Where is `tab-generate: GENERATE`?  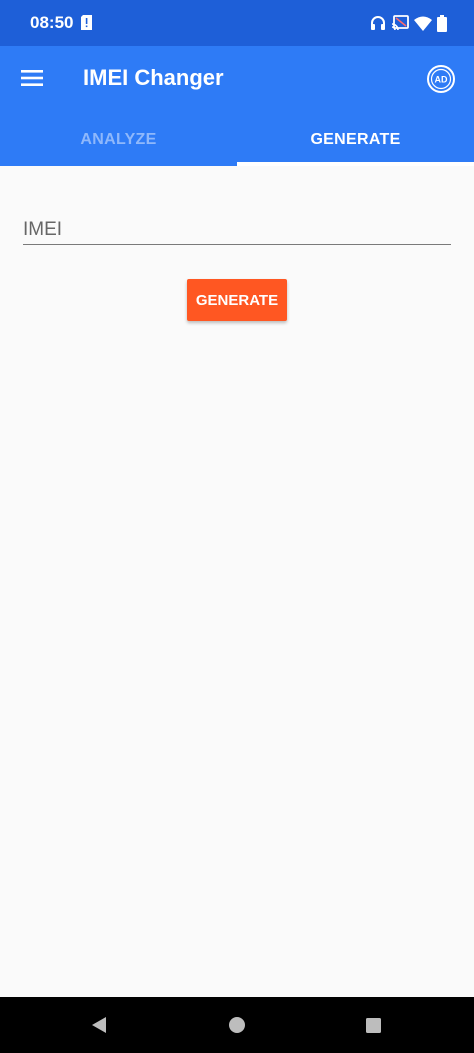
tab-generate: GENERATE is located at coordinates (355, 140).